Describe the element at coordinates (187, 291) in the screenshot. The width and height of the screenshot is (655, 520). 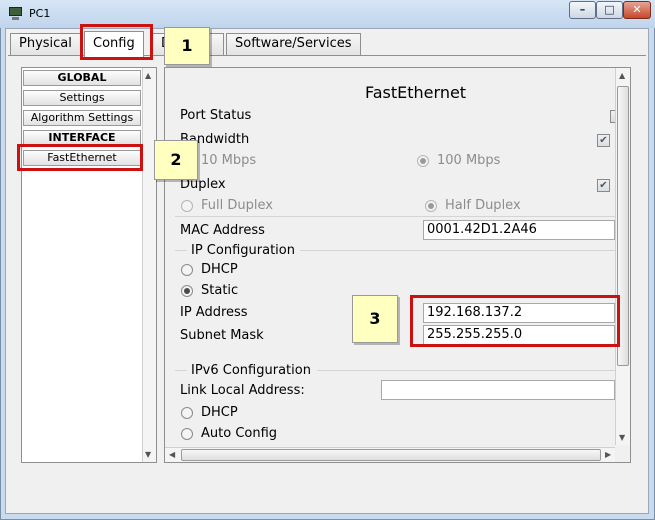
I see `ip-static-radio` at that location.